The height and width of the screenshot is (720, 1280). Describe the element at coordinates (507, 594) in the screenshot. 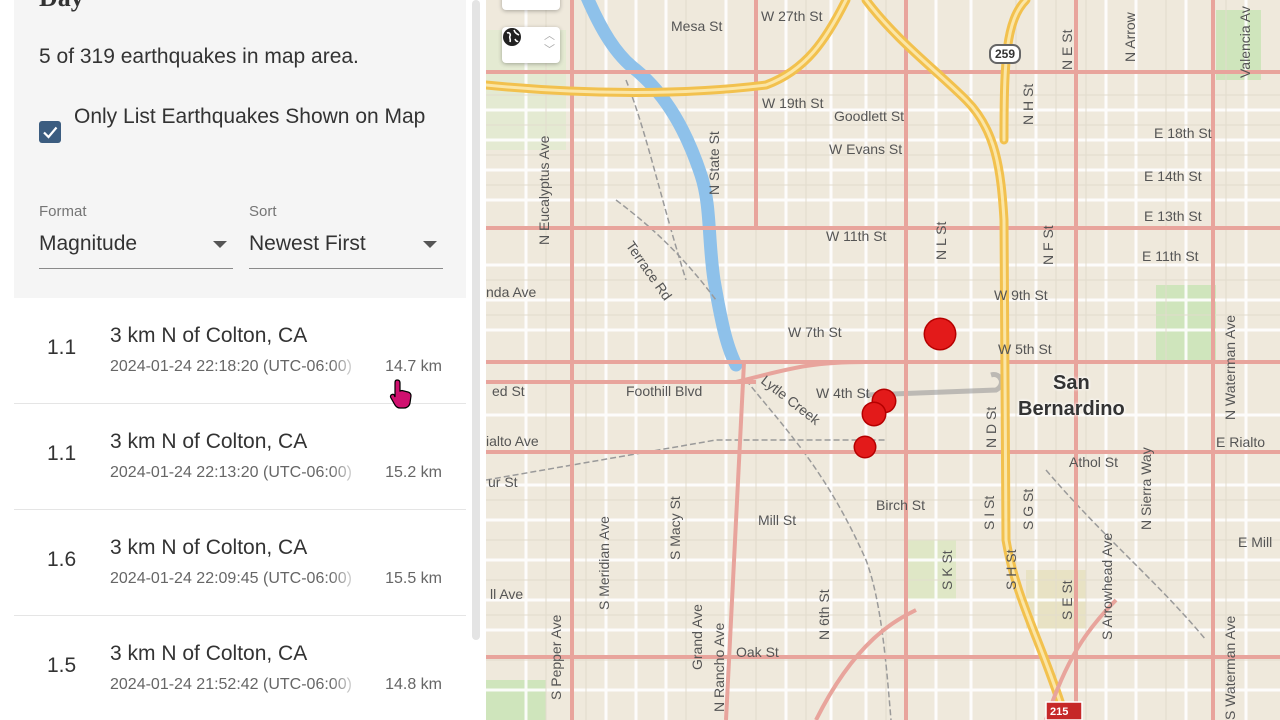

I see `street-label: ll Ave` at that location.